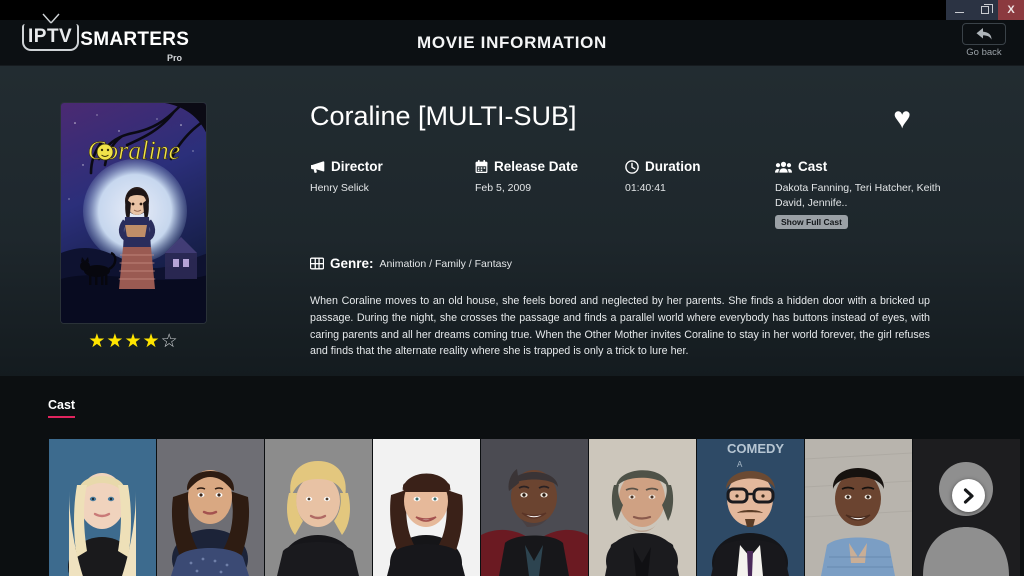 The width and height of the screenshot is (1024, 576). I want to click on meta-duration: Duration 01:40:41, so click(700, 194).